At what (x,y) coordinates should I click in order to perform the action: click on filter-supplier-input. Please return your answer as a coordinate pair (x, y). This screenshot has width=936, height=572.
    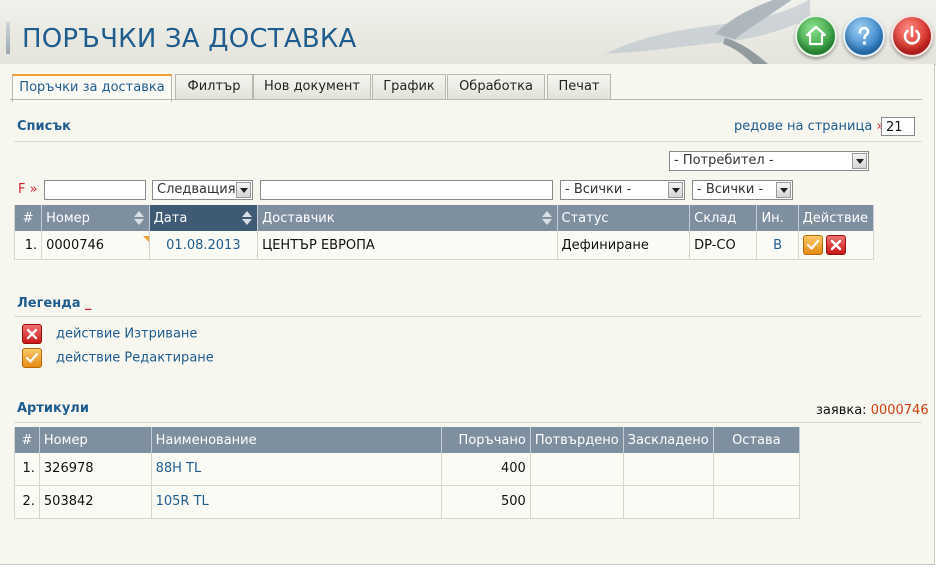
    Looking at the image, I should click on (406, 190).